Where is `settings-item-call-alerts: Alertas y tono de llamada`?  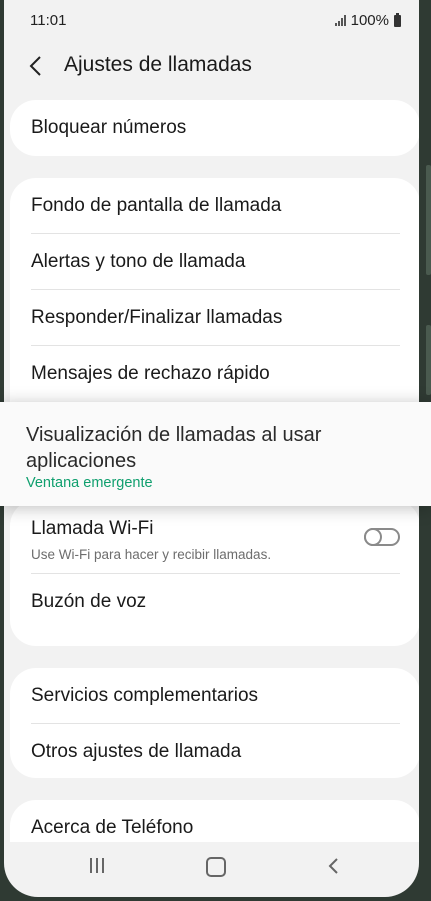
settings-item-call-alerts: Alertas y tono de llamada is located at coordinates (214, 262).